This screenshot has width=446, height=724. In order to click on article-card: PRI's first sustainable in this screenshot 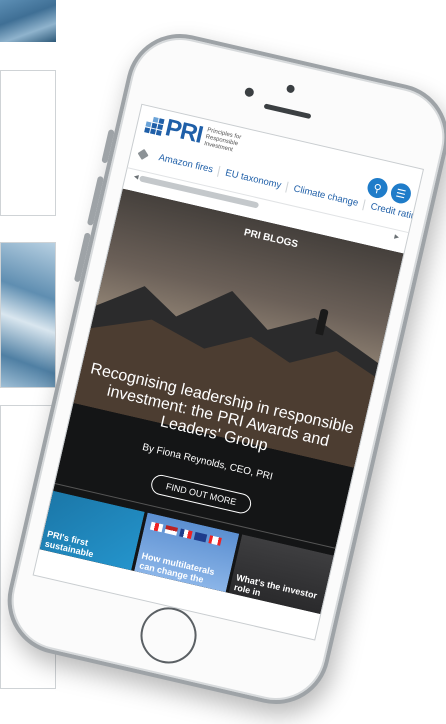, I will do `click(92, 530)`.